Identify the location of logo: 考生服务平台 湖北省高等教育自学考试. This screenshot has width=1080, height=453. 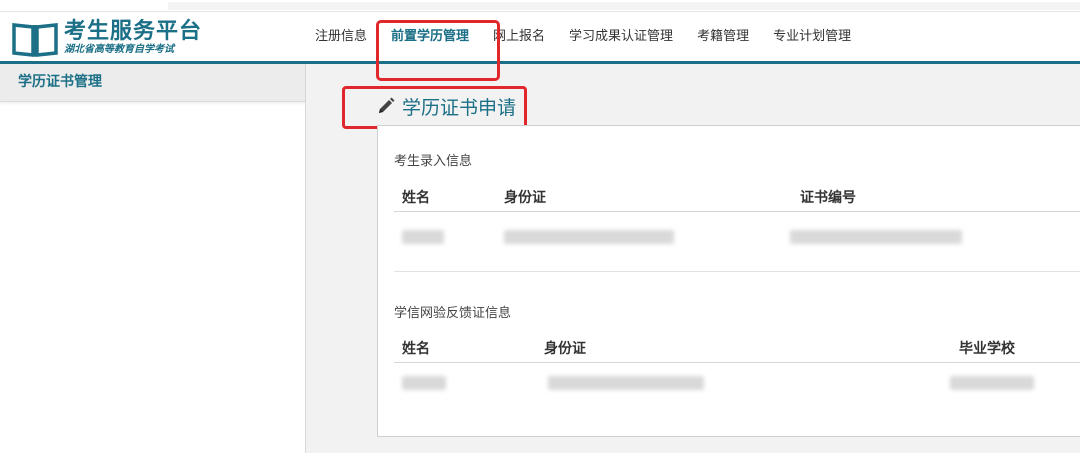
(107, 38).